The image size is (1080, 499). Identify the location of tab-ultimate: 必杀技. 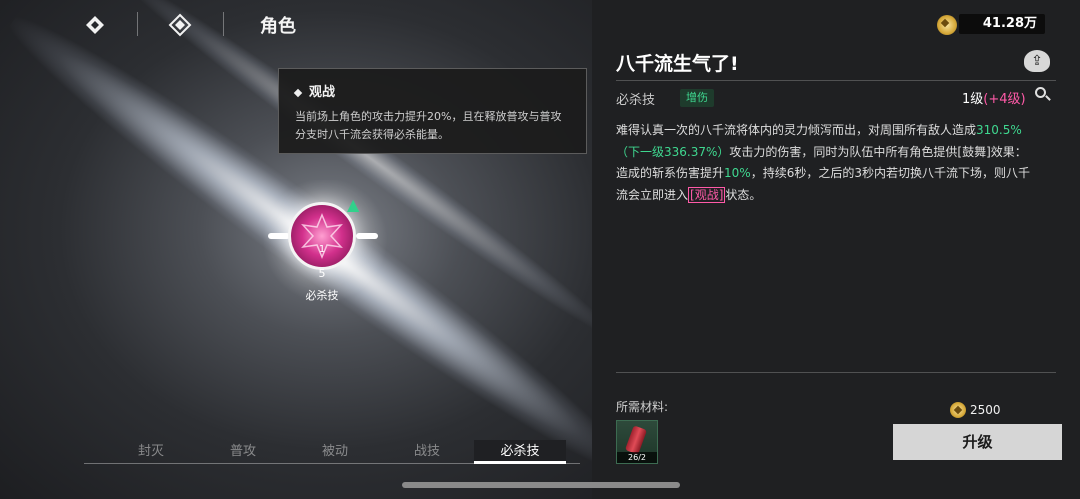
(520, 452).